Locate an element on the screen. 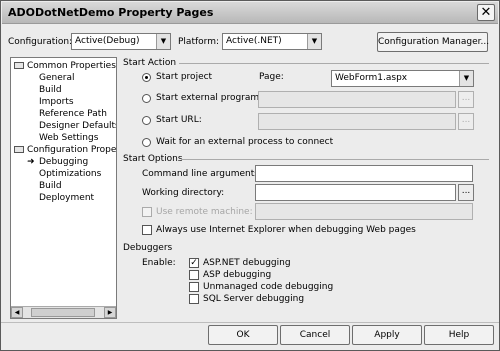 This screenshot has height=351, width=500. tree-item-imports: Imports is located at coordinates (56, 102).